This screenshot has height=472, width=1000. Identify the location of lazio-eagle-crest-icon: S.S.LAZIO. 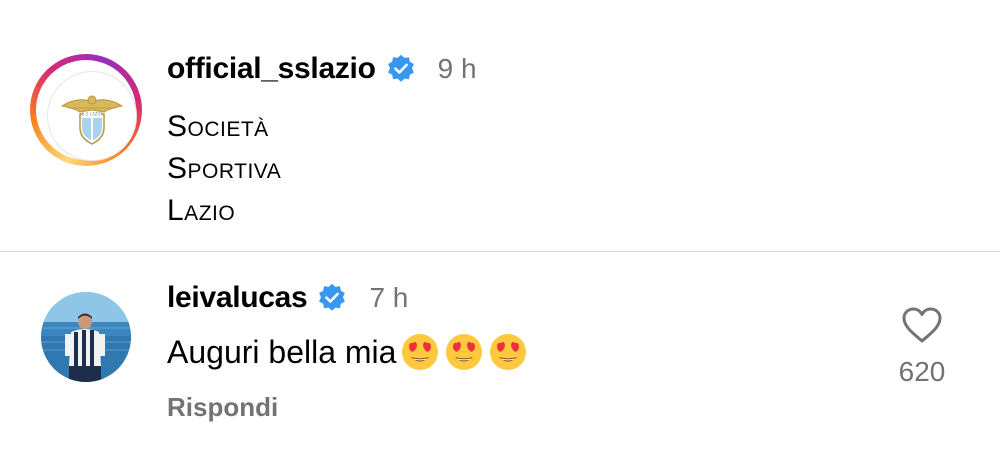
(92, 120).